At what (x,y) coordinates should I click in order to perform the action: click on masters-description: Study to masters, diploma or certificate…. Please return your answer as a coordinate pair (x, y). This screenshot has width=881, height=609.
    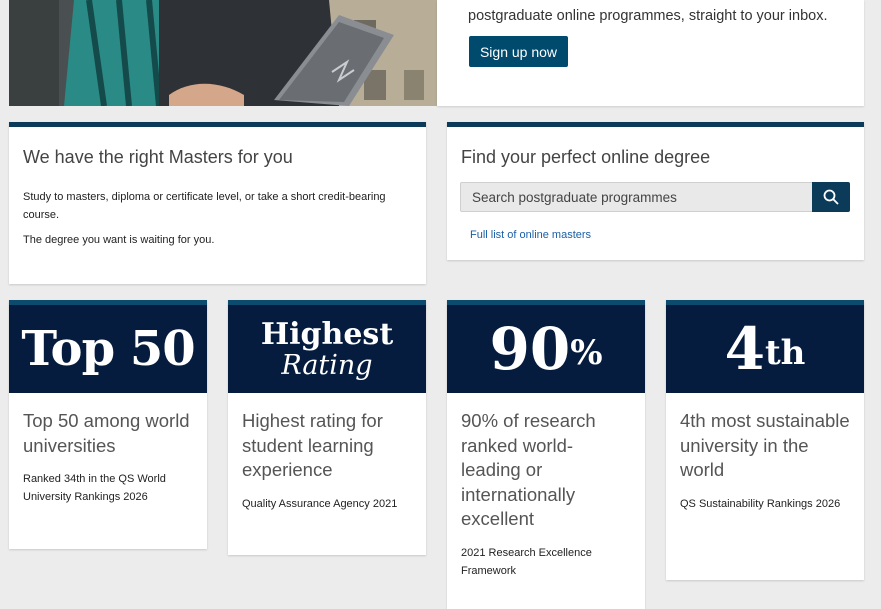
    Looking at the image, I should click on (204, 206).